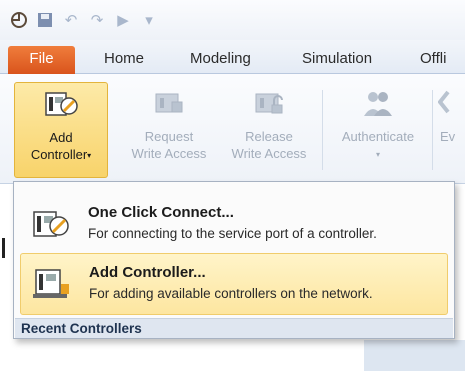  I want to click on add-controller-label-line2: Controller, so click(59, 154).